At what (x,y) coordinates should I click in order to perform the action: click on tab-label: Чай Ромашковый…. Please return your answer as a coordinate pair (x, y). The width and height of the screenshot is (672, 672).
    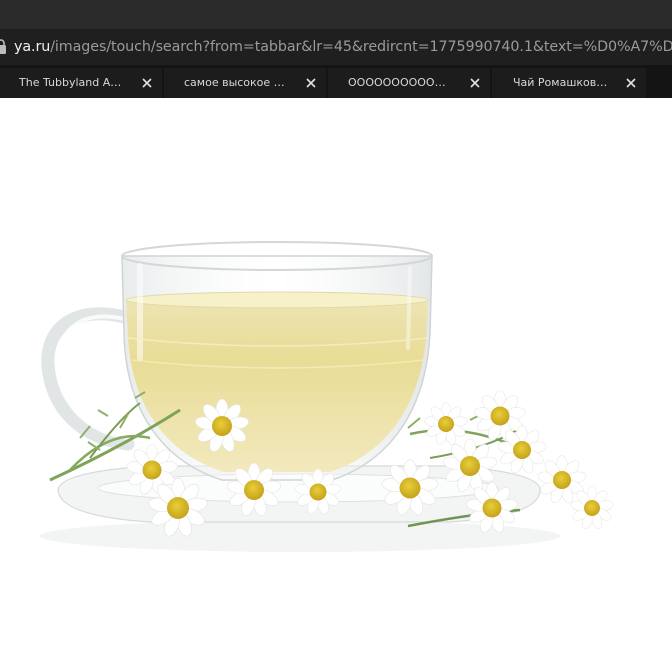
    Looking at the image, I should click on (564, 82).